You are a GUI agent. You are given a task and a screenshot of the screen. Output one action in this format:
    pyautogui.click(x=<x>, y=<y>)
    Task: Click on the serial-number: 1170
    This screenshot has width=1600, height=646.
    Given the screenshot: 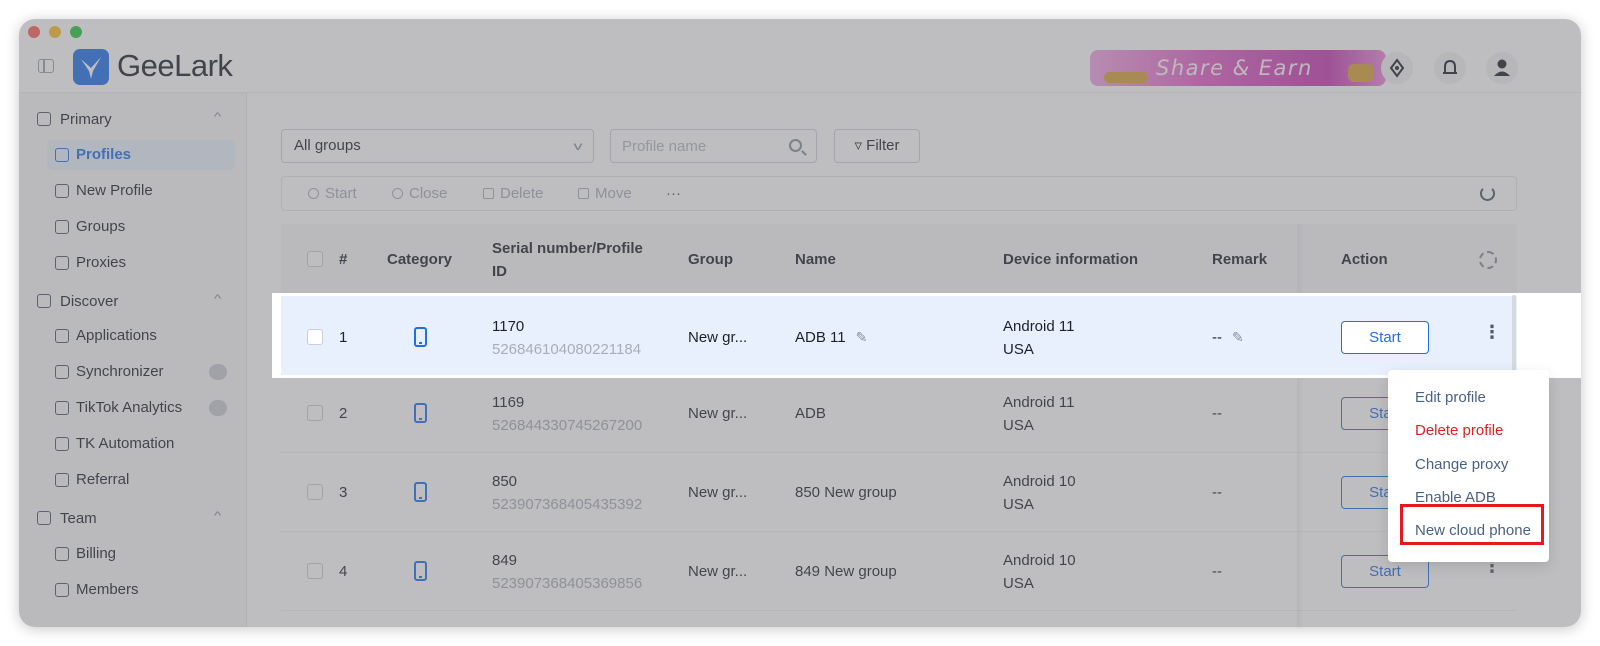 What is the action you would take?
    pyautogui.click(x=508, y=326)
    